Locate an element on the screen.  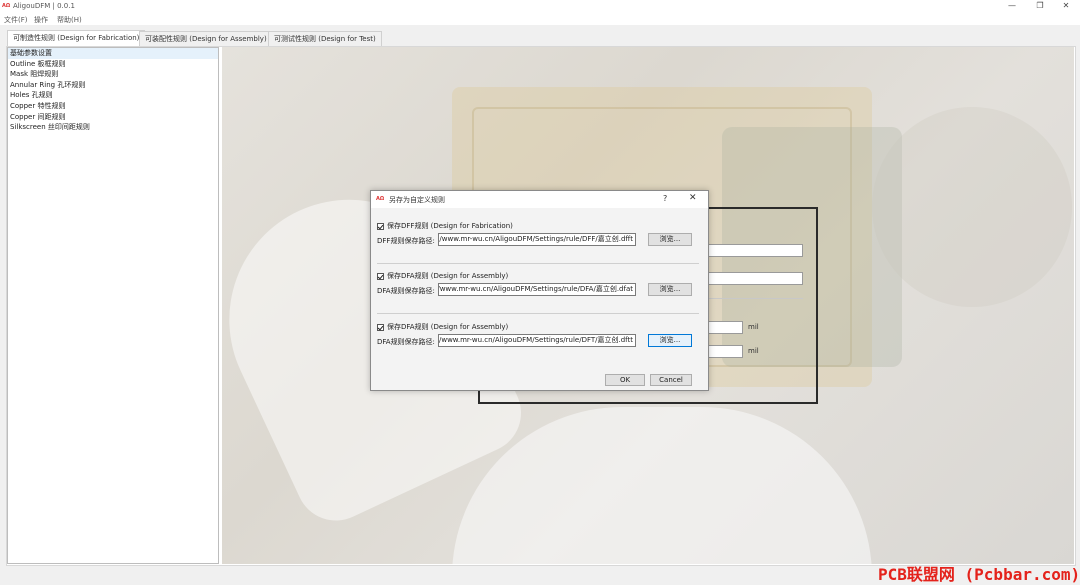
param-unit-1: mil is located at coordinates (753, 327).